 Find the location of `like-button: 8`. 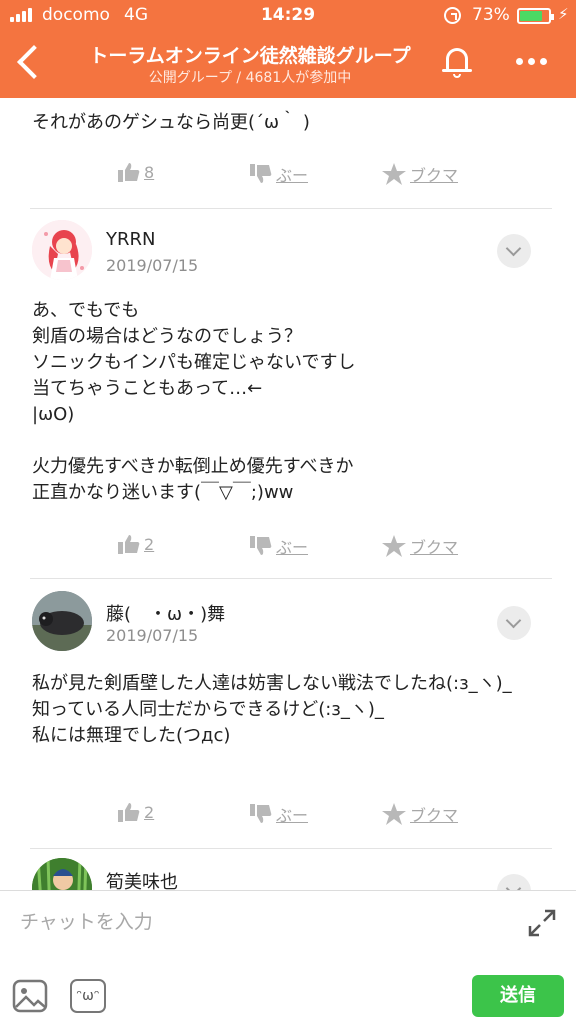

like-button: 8 is located at coordinates (136, 172).